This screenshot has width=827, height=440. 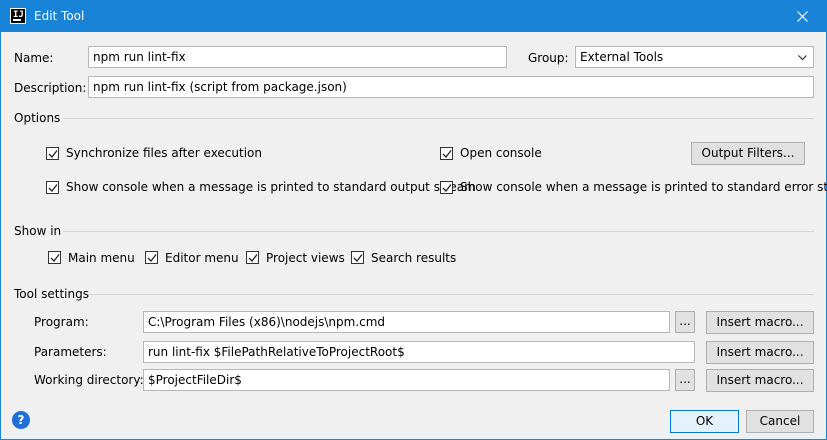 What do you see at coordinates (70, 352) in the screenshot?
I see `parameters-label: Parameters:` at bounding box center [70, 352].